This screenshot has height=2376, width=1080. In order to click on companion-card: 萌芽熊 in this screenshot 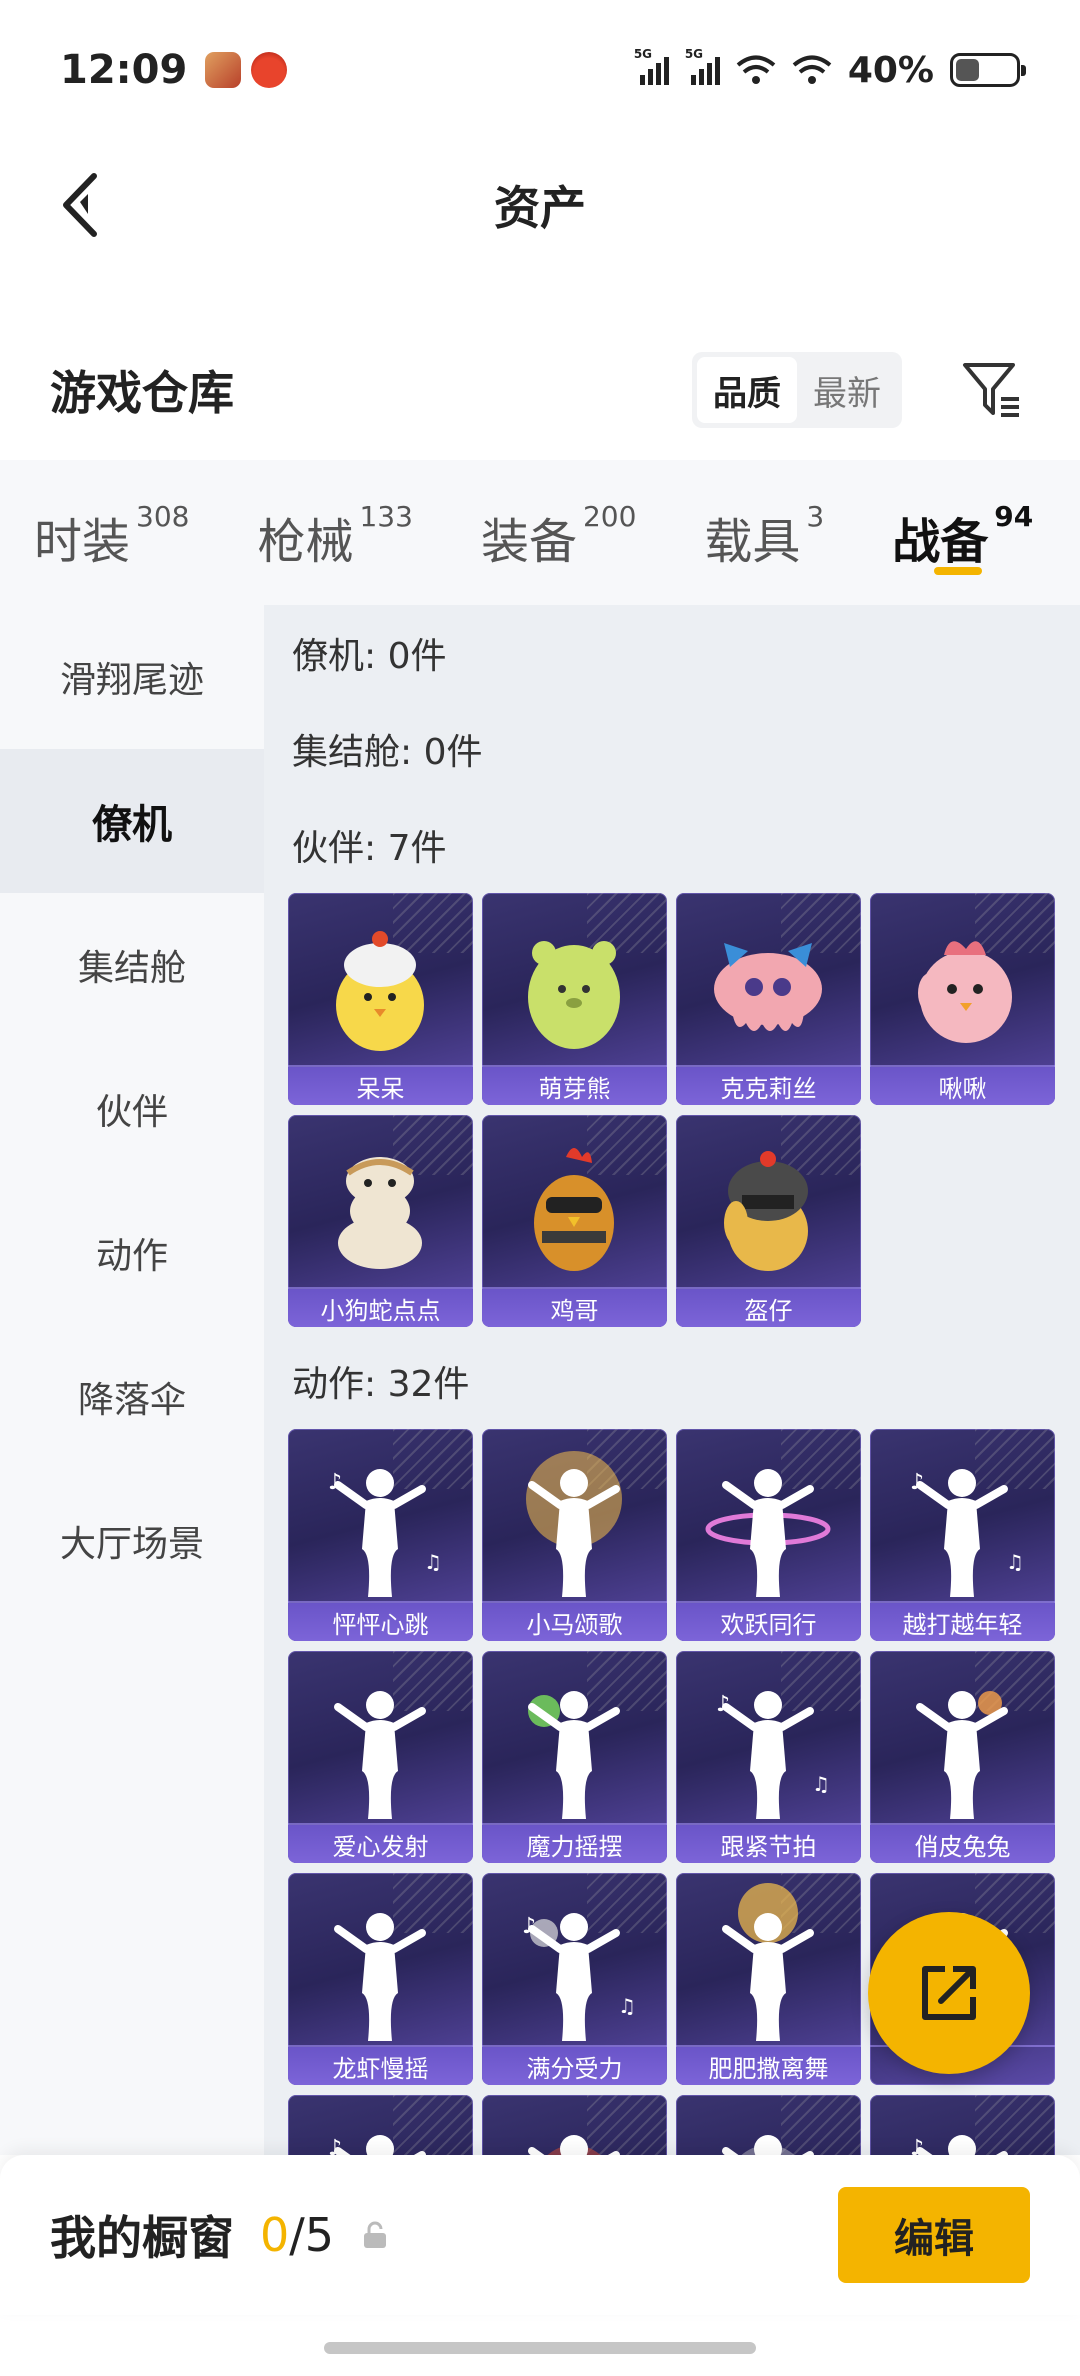, I will do `click(574, 999)`.